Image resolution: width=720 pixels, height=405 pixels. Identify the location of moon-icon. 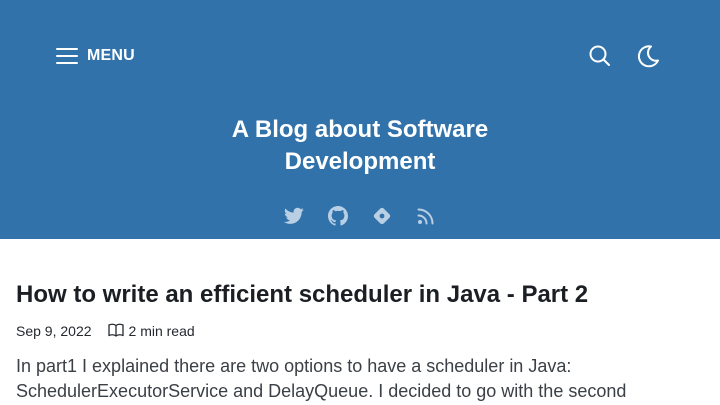
(648, 56).